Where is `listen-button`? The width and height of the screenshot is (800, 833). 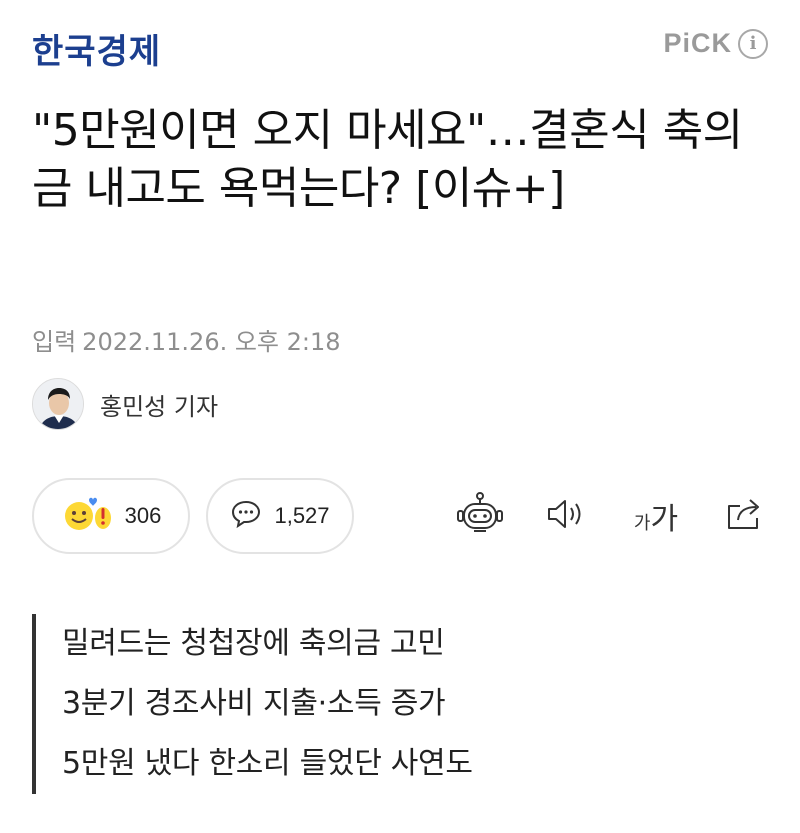 listen-button is located at coordinates (566, 516).